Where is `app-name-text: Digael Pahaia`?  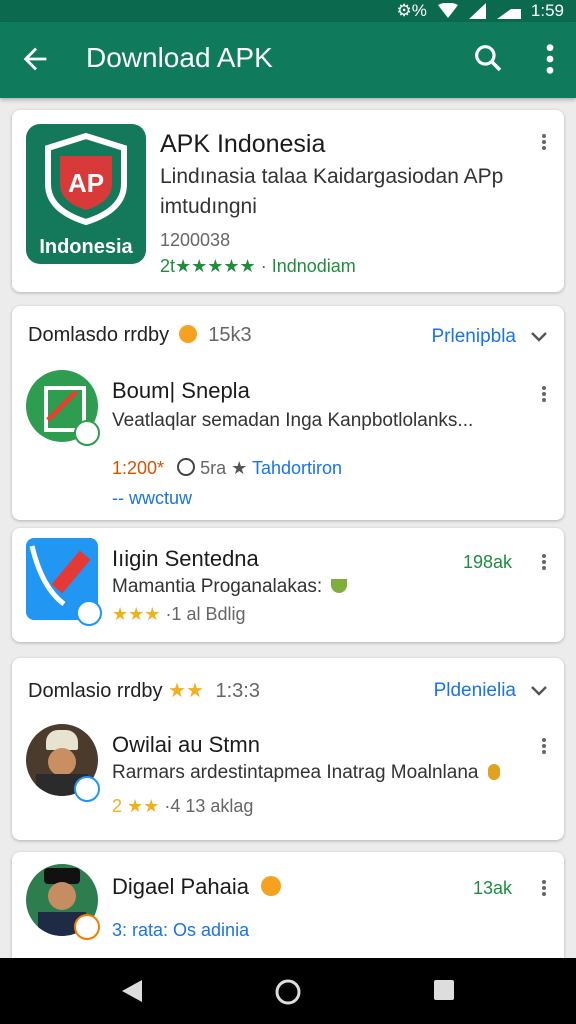 app-name-text: Digael Pahaia is located at coordinates (180, 886).